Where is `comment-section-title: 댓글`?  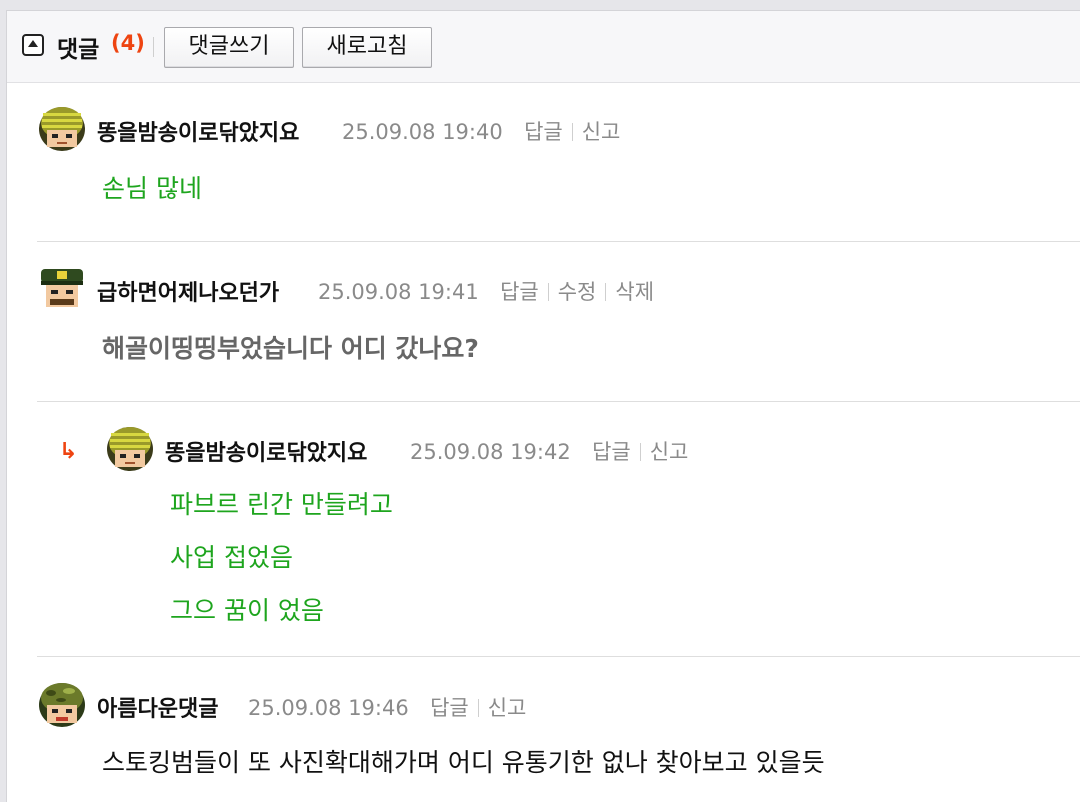 comment-section-title: 댓글 is located at coordinates (78, 50).